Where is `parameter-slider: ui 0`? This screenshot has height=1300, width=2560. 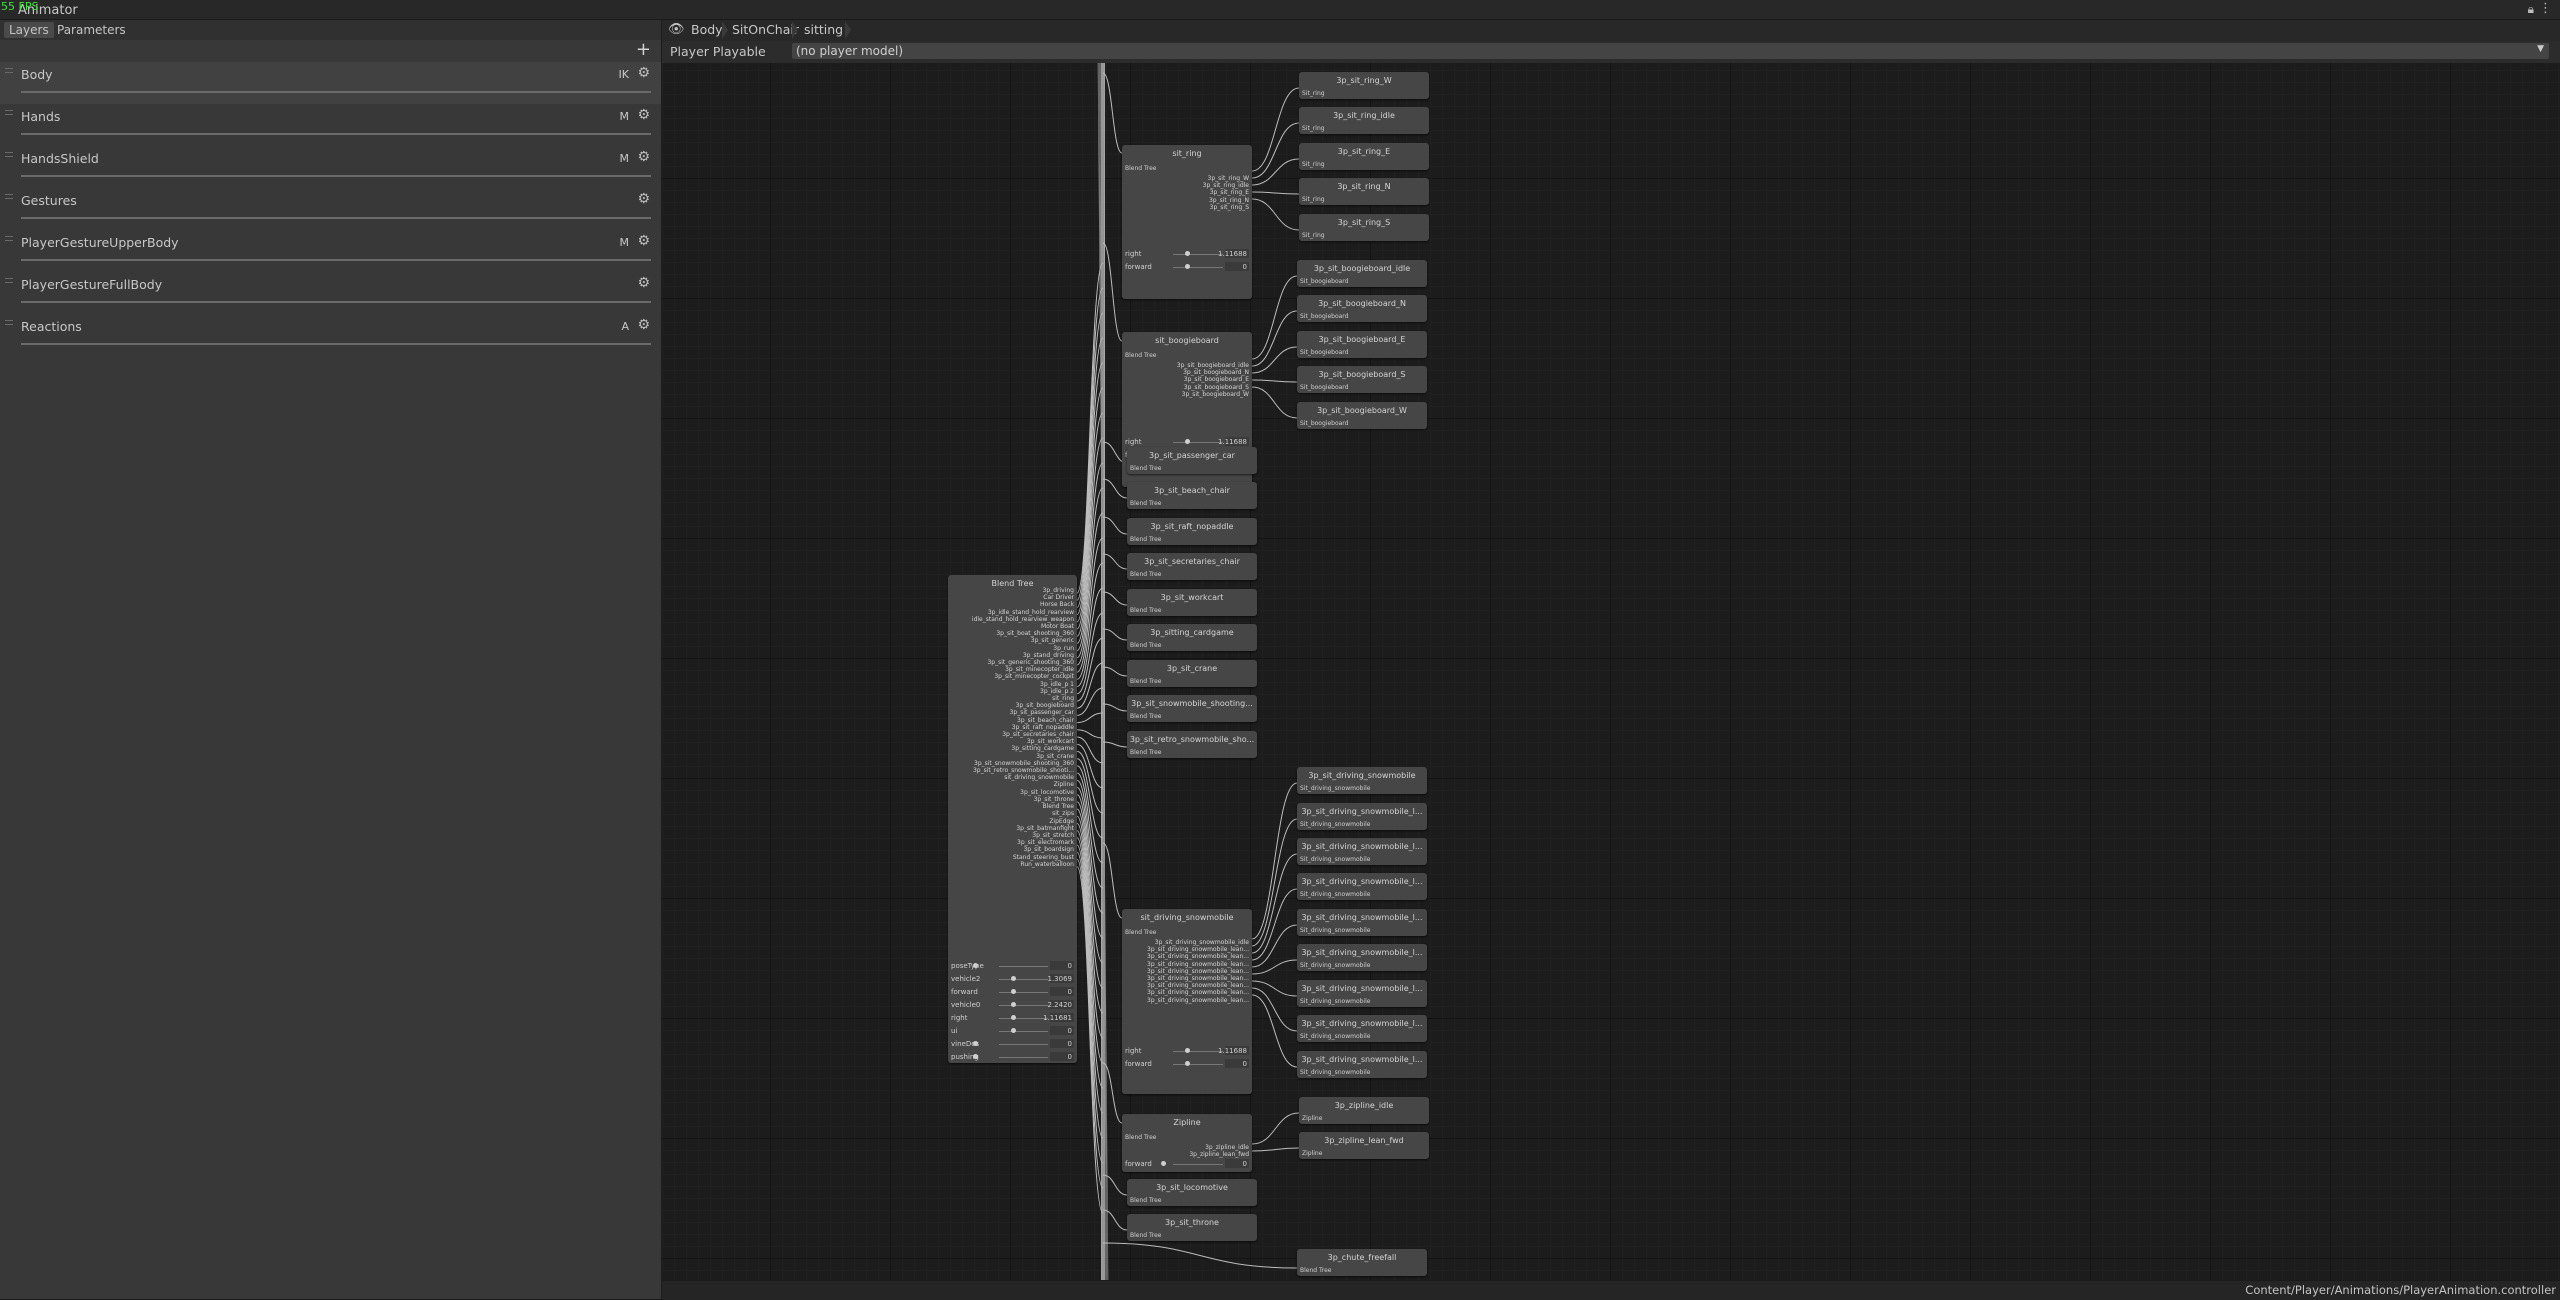
parameter-slider: ui 0 is located at coordinates (1012, 1031).